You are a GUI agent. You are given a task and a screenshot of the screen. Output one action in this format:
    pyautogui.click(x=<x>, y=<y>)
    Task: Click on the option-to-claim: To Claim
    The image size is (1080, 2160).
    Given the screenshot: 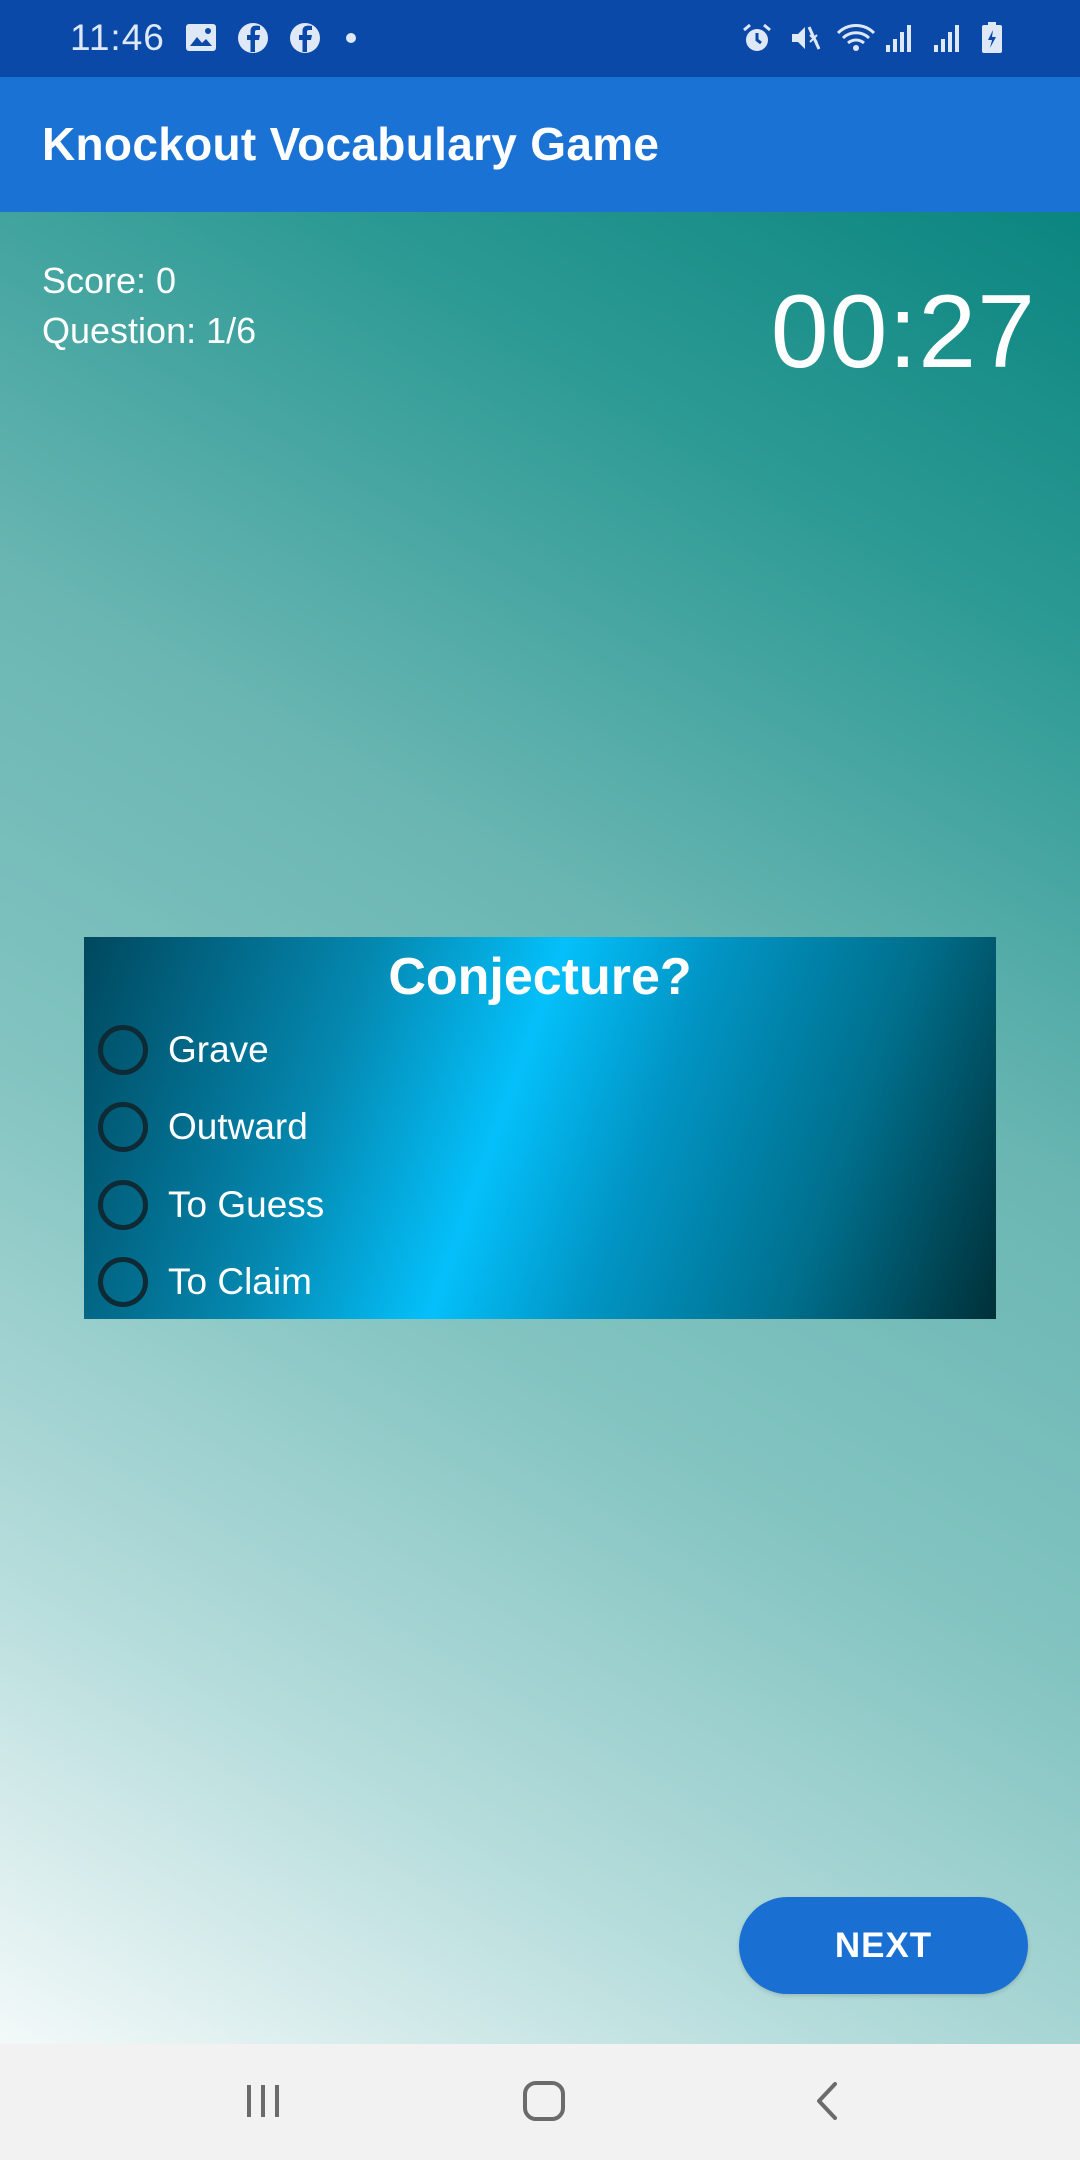 What is the action you would take?
    pyautogui.click(x=205, y=1282)
    